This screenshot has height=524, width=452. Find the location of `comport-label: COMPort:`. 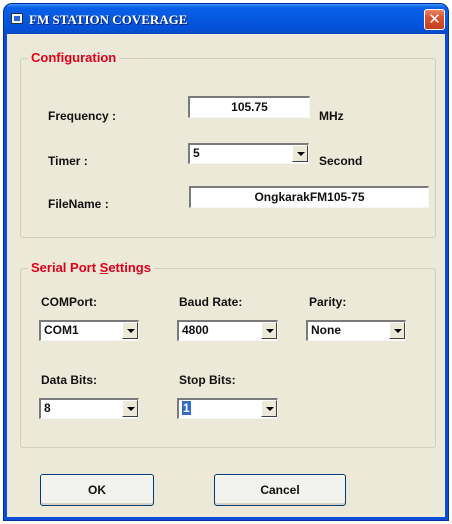

comport-label: COMPort: is located at coordinates (69, 302).